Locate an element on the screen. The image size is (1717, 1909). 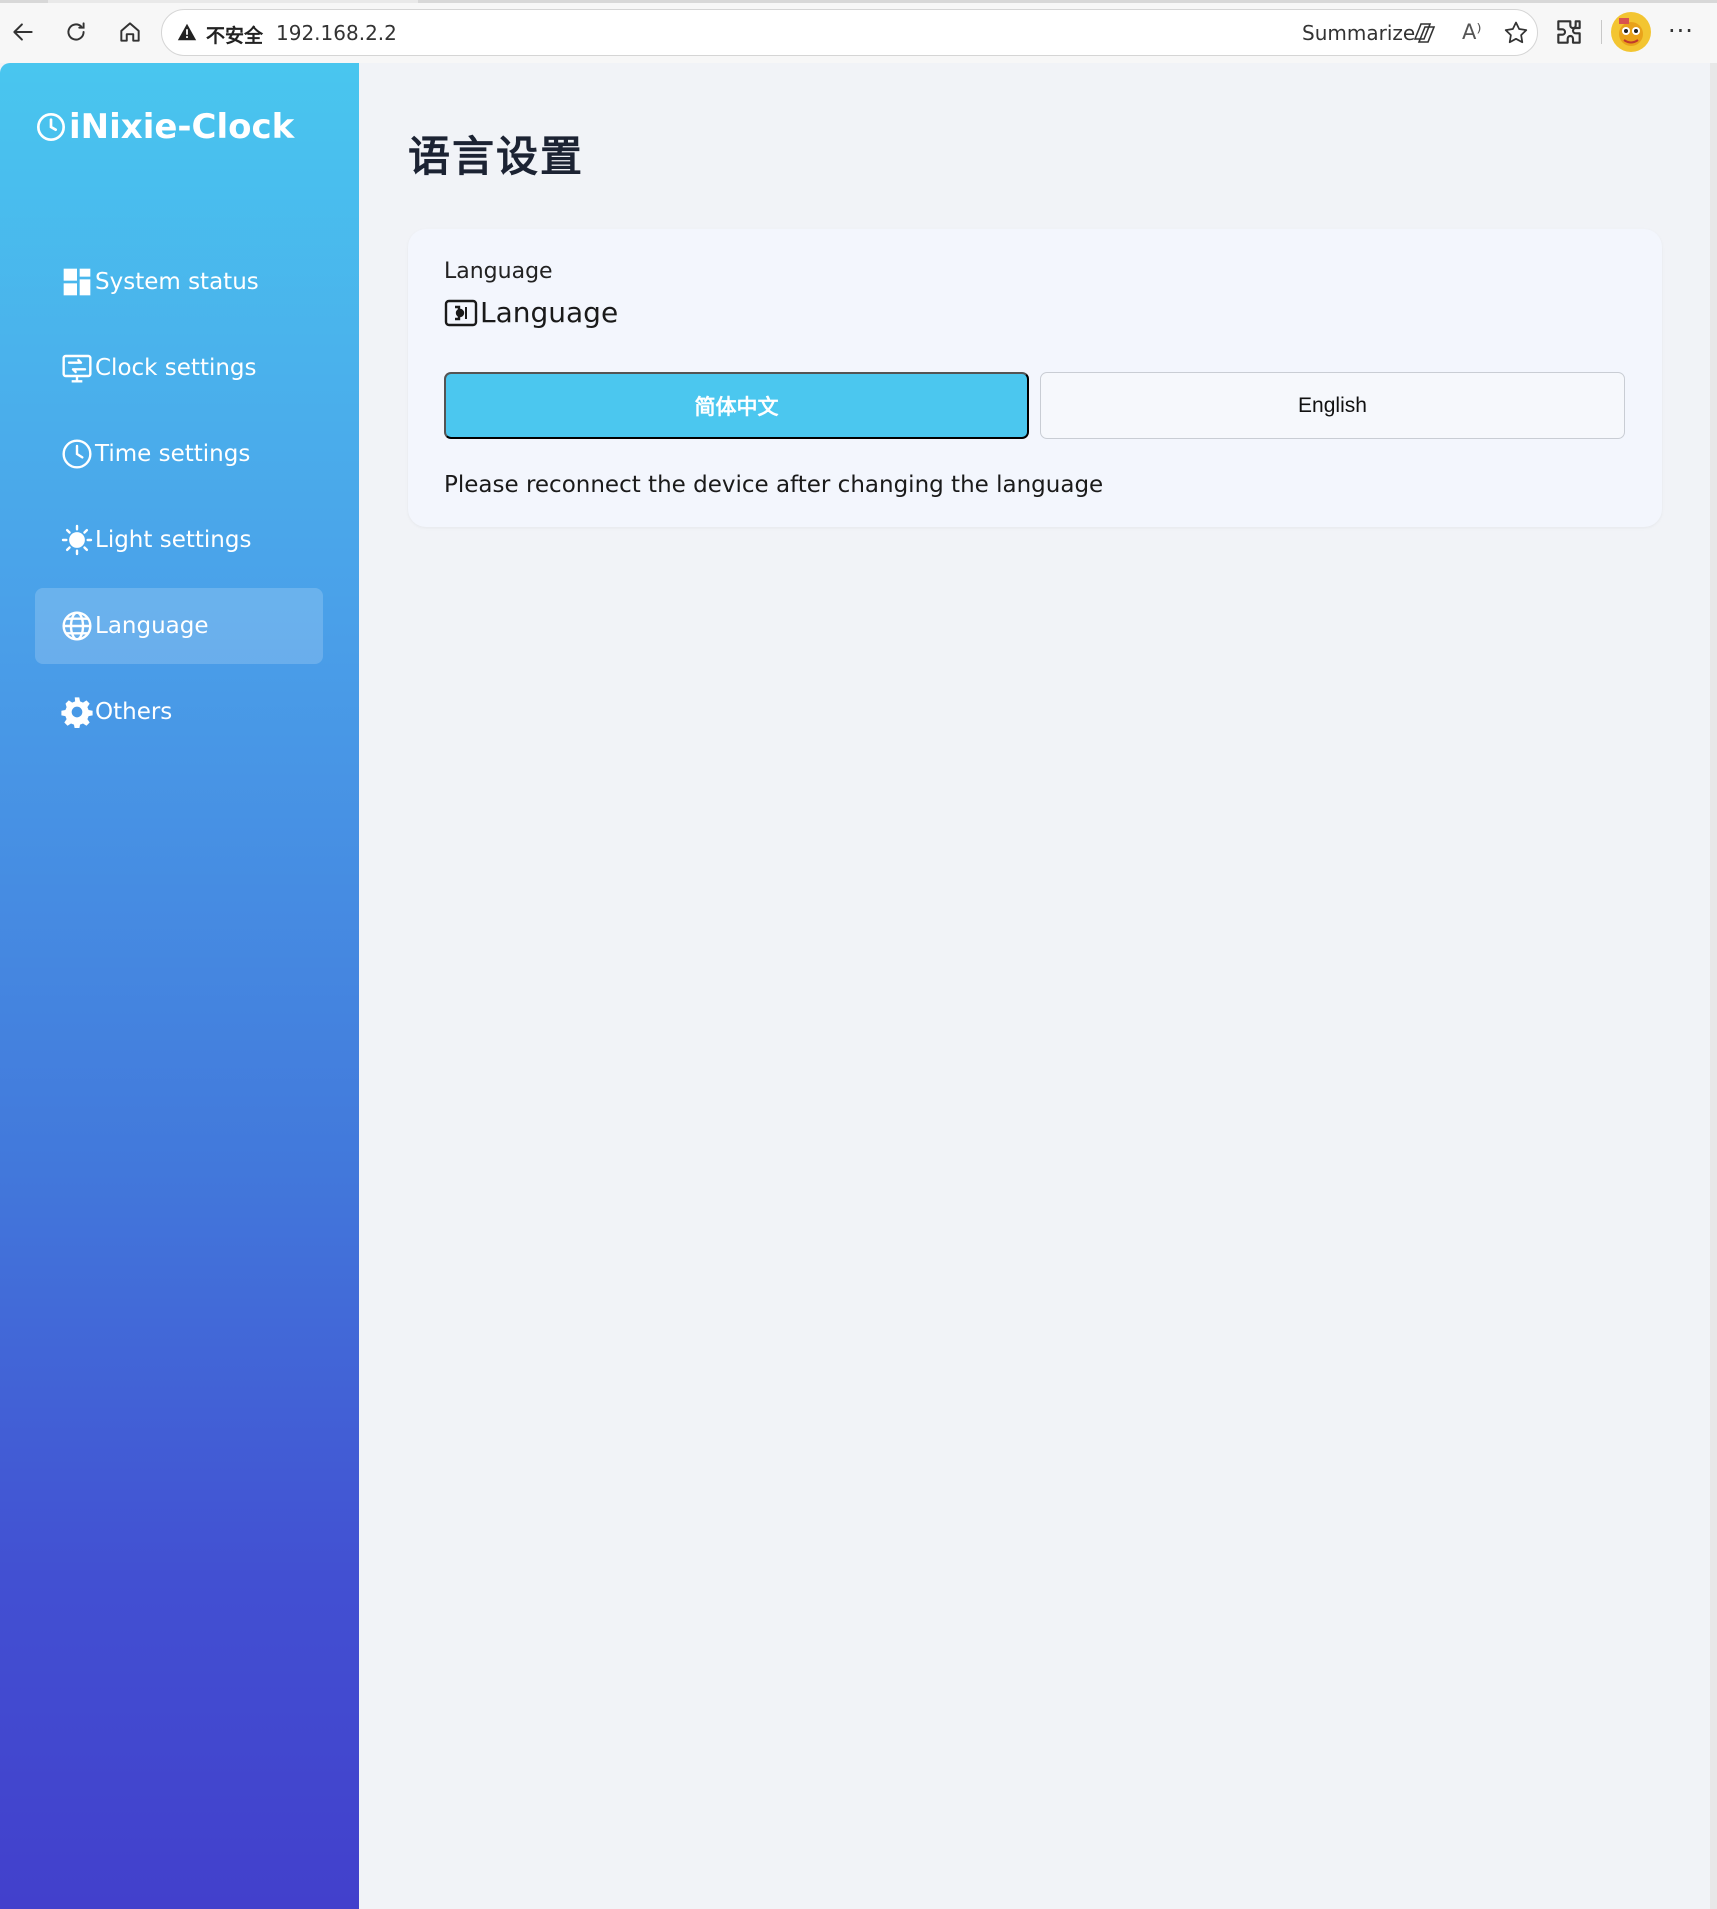
home-icon is located at coordinates (130, 32).